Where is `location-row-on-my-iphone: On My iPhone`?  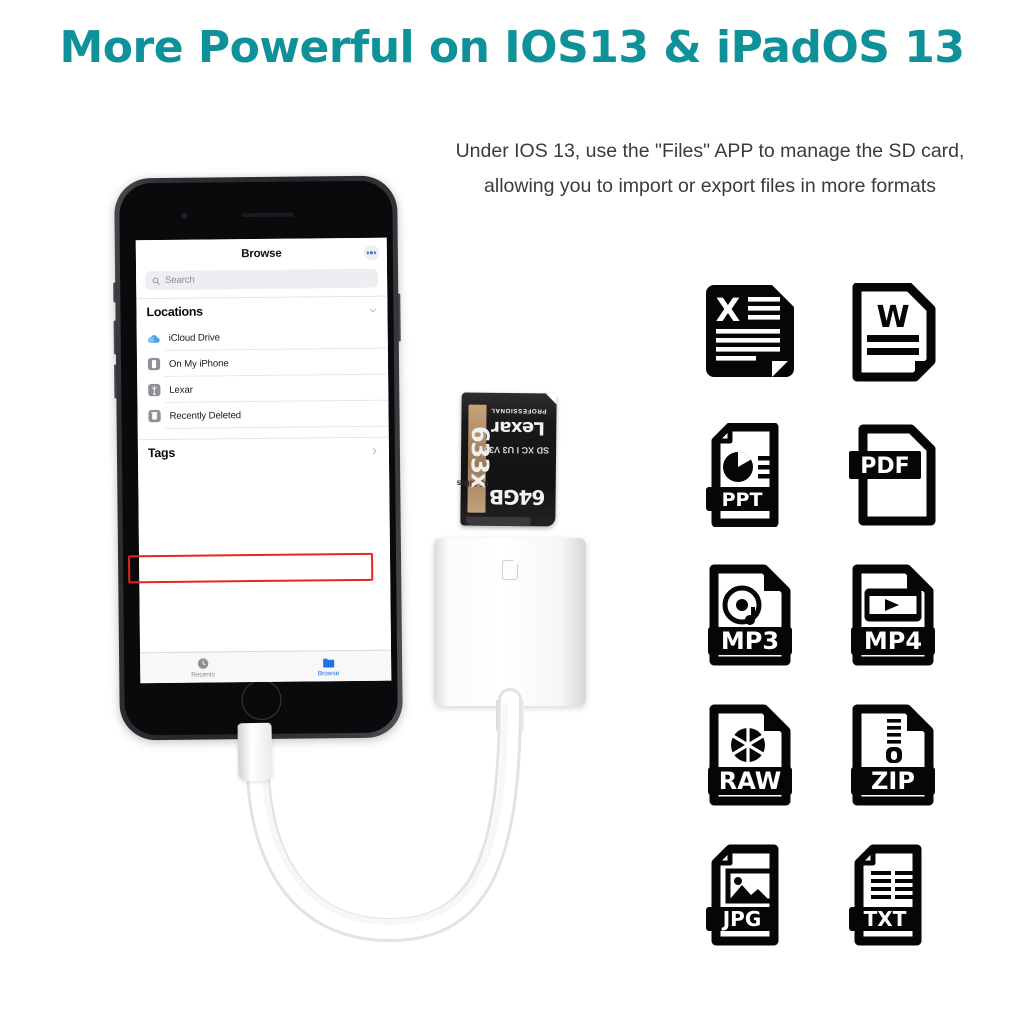
location-row-on-my-iphone: On My iPhone is located at coordinates (262, 363).